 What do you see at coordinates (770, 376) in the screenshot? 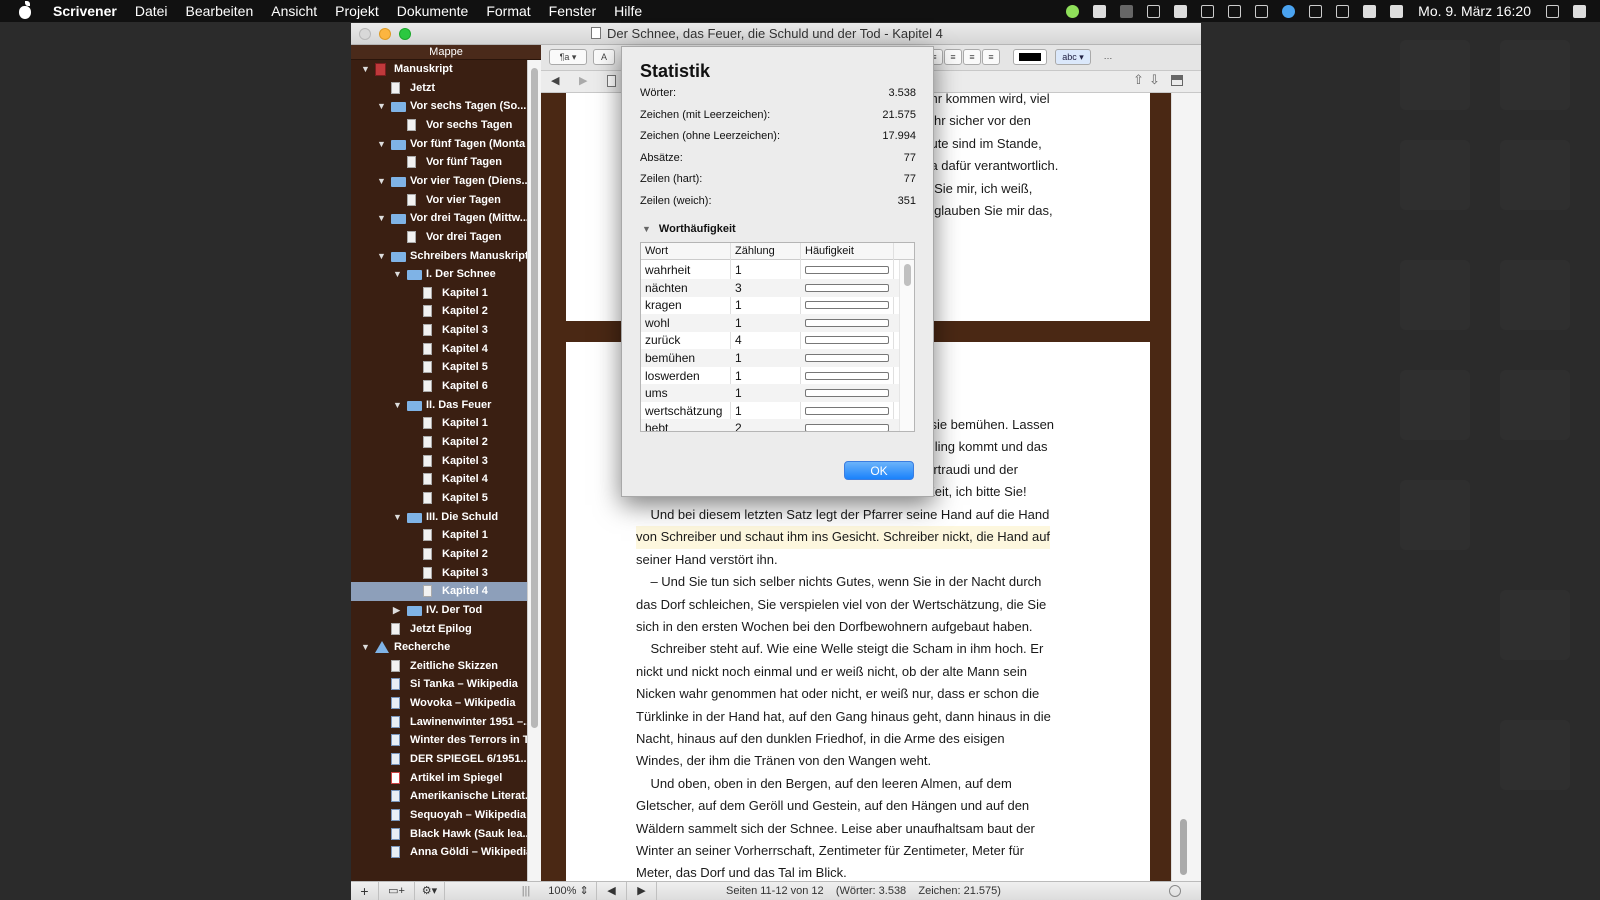
I see `table-row: loswerden 1` at bounding box center [770, 376].